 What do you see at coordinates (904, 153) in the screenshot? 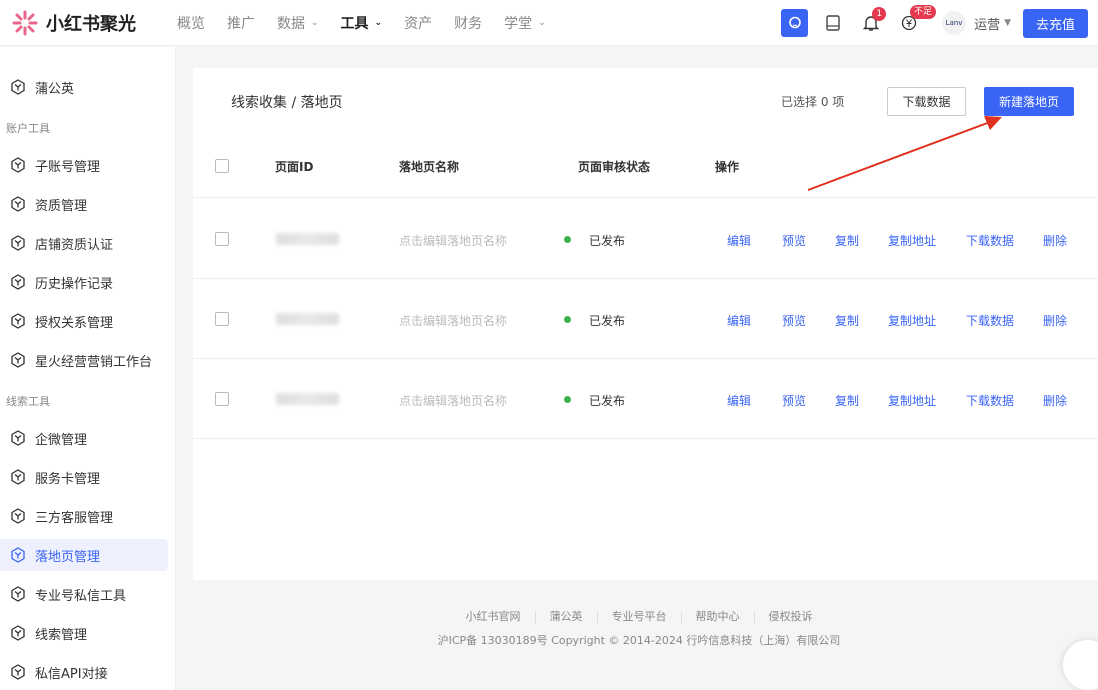
I see `annotation-arrow` at bounding box center [904, 153].